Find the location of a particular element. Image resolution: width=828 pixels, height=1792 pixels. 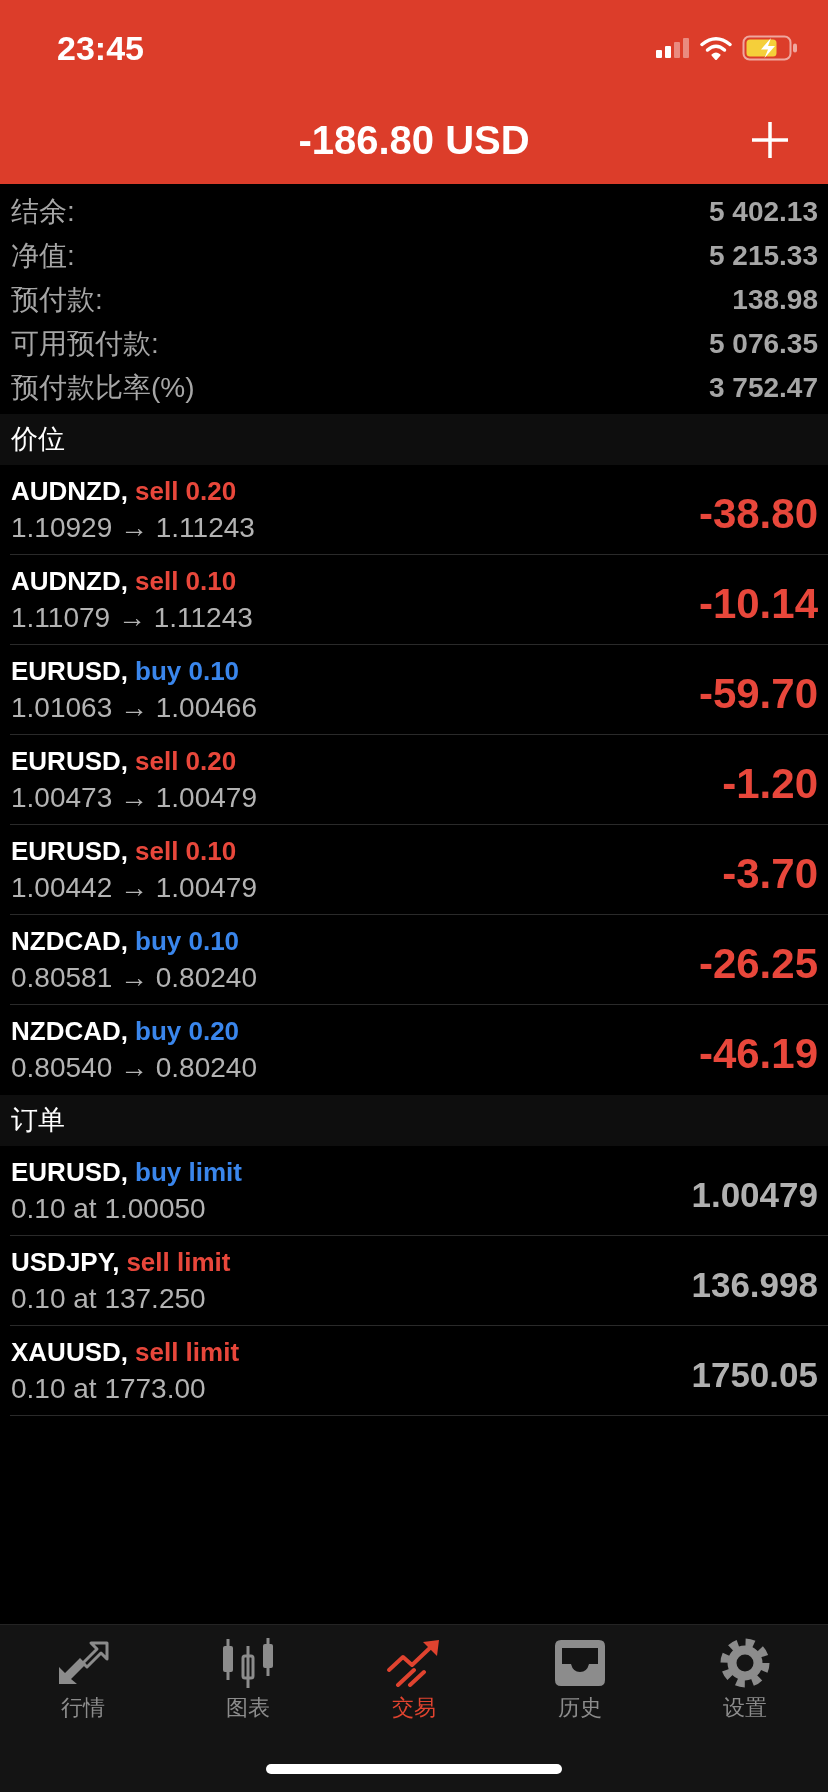

tab-button: 图表 is located at coordinates (248, 1679).